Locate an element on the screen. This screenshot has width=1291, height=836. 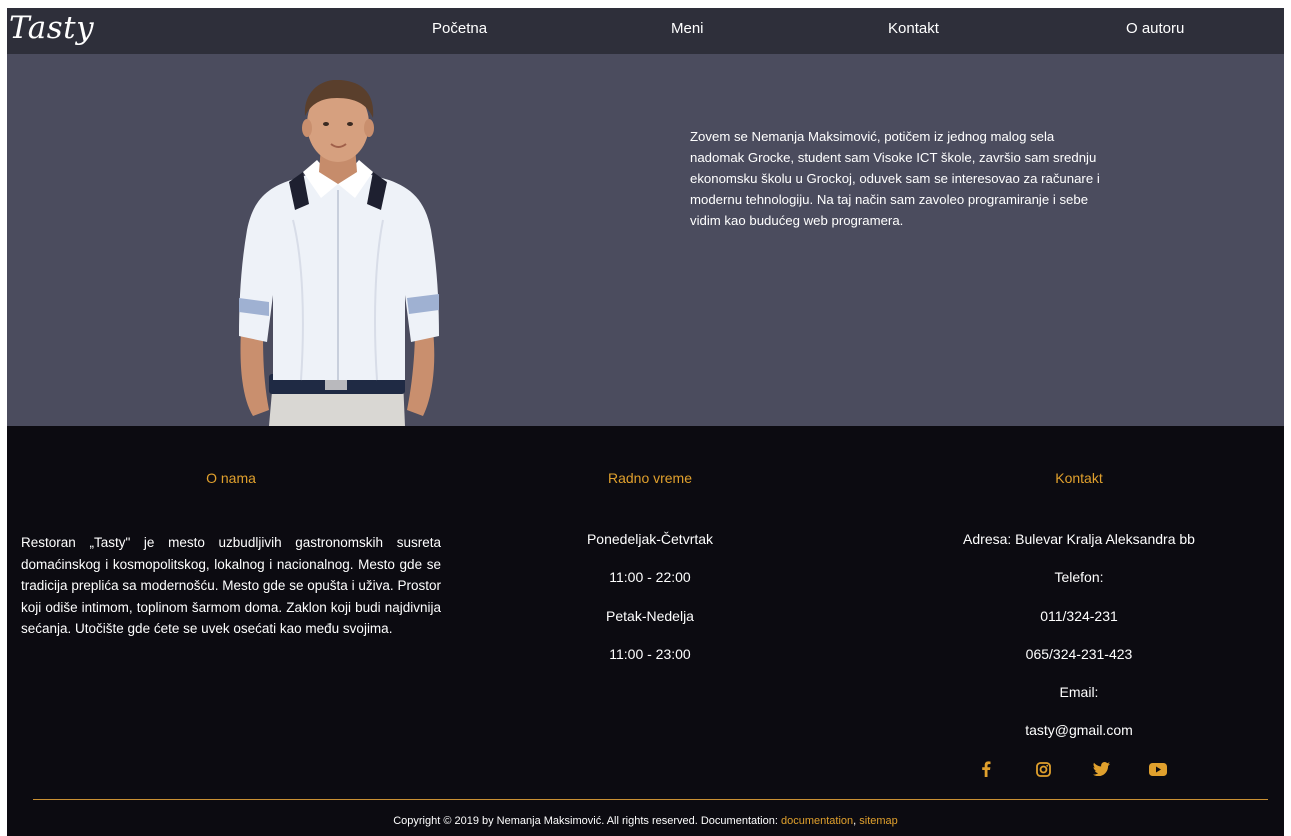
nav-link-o-autoru: O autoru is located at coordinates (1155, 28).